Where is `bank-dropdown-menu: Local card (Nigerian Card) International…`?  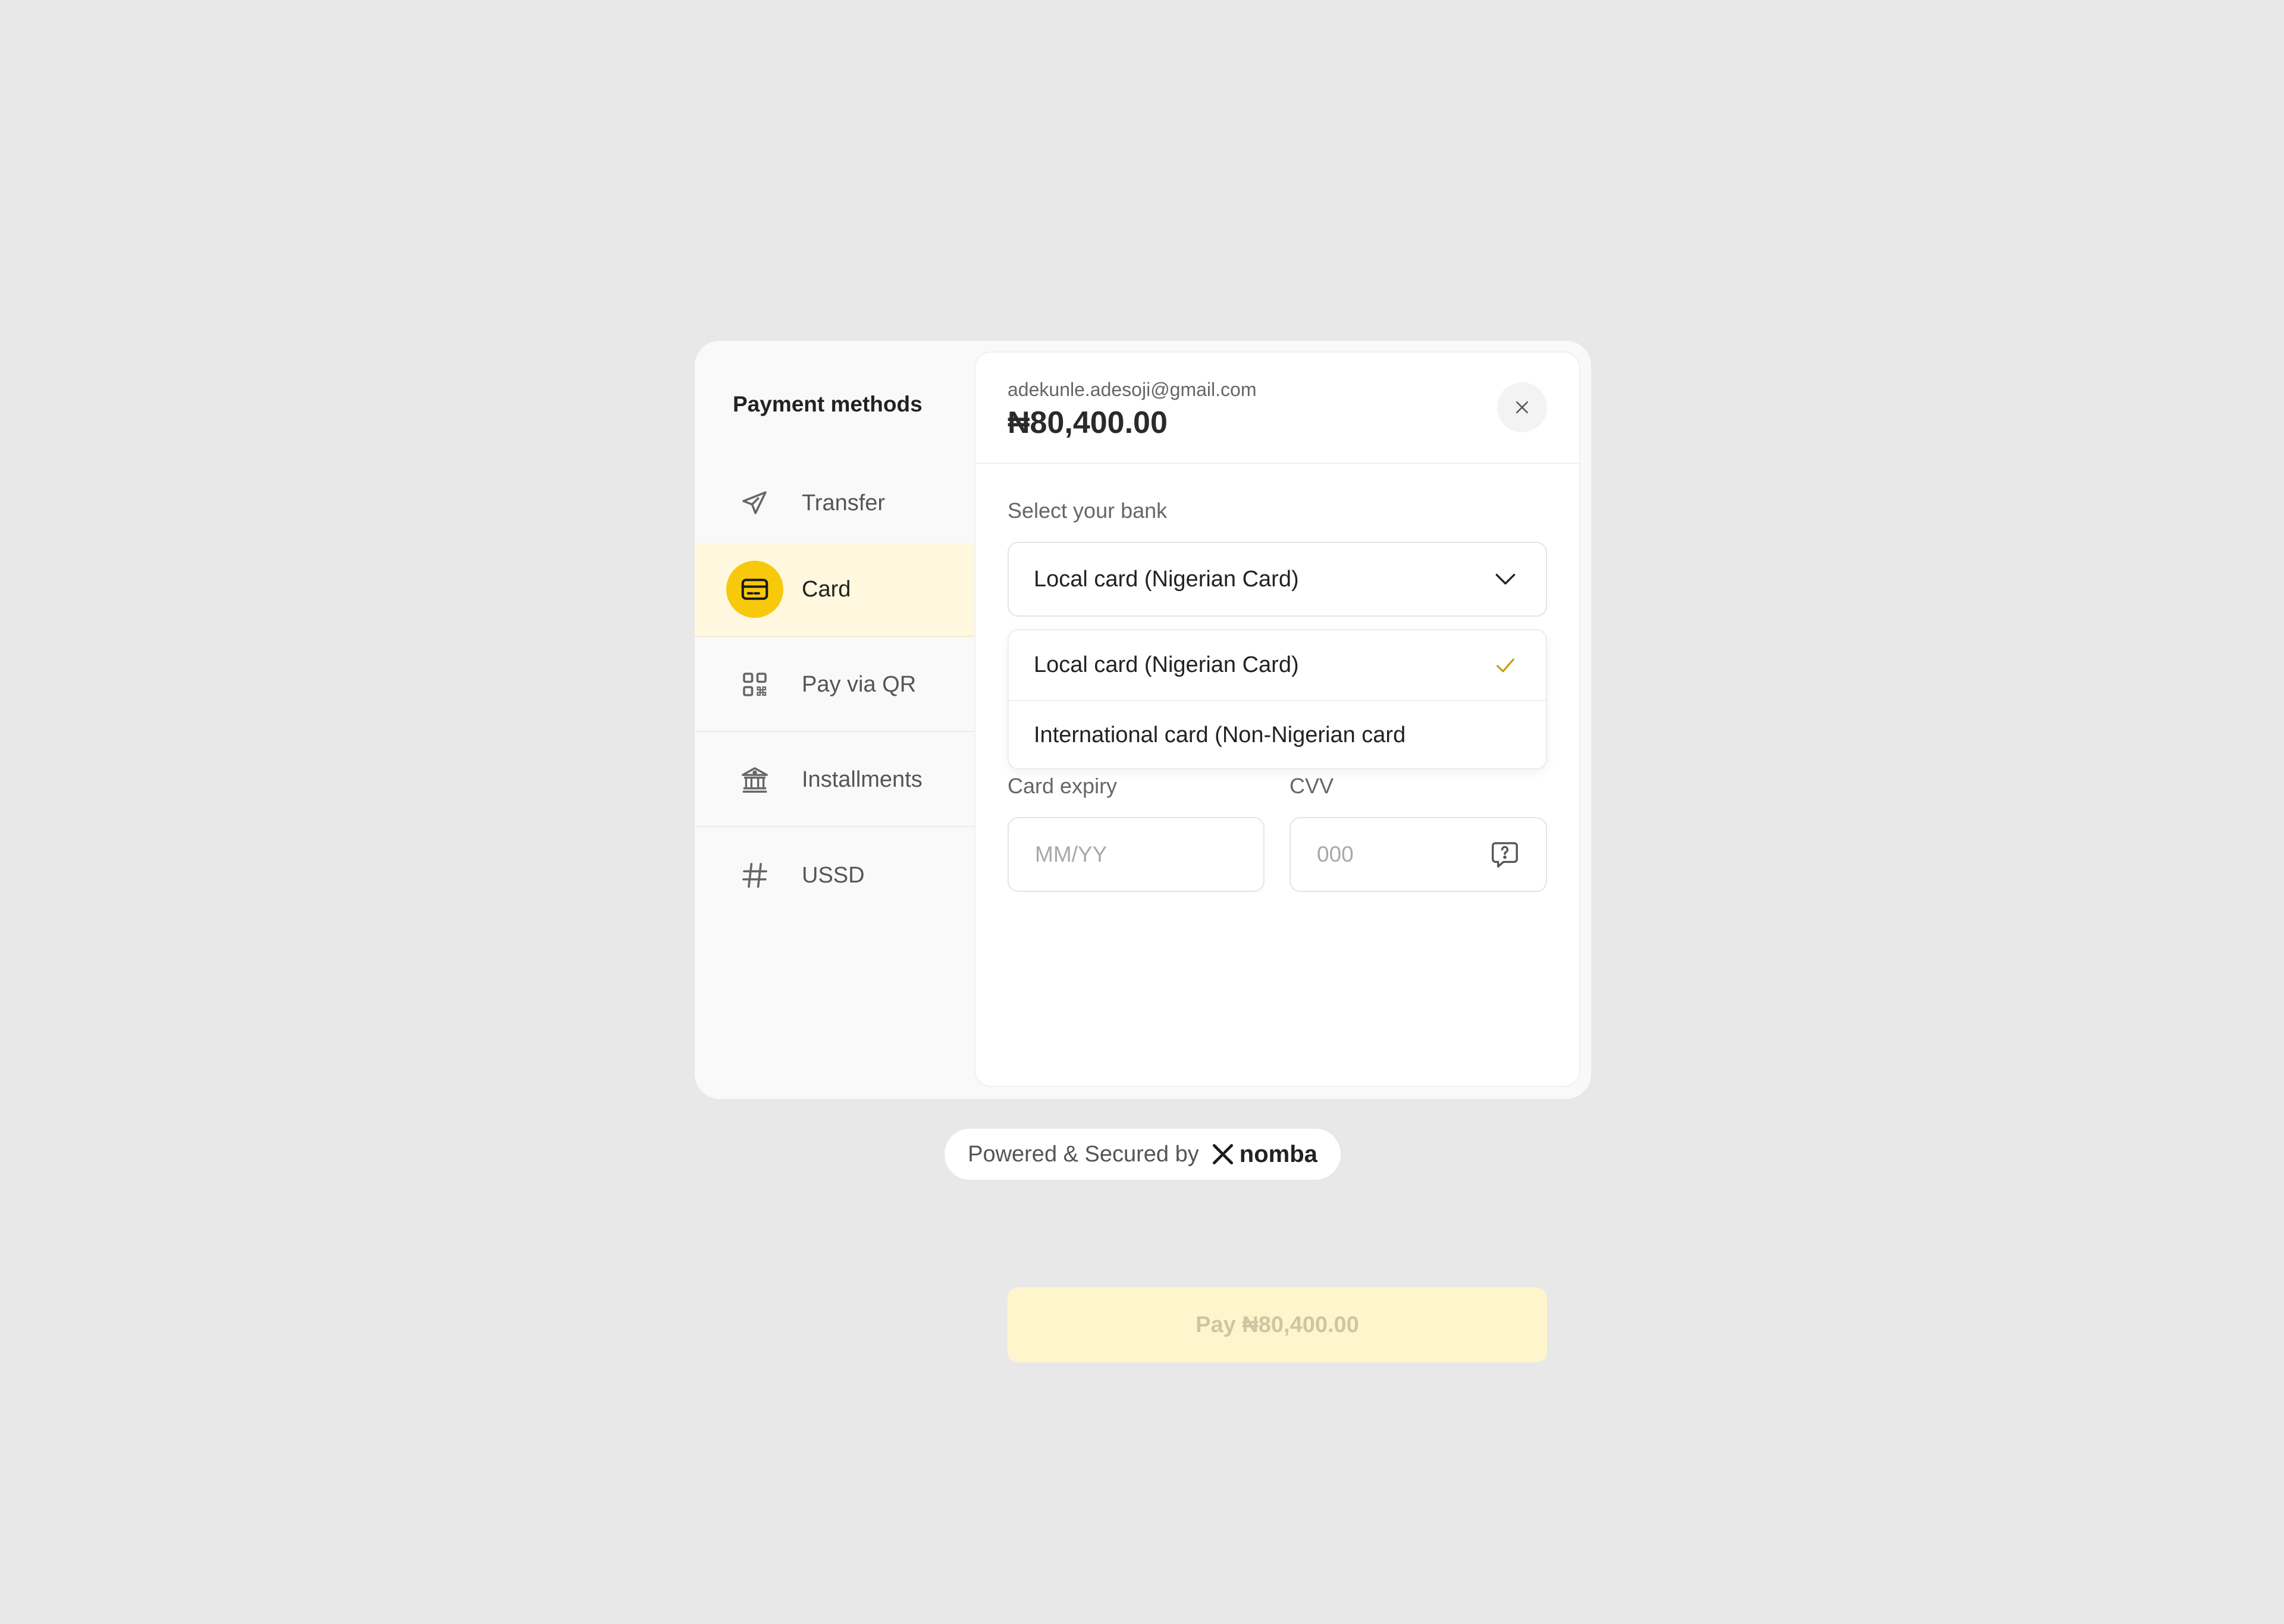
bank-dropdown-menu: Local card (Nigerian Card) International… is located at coordinates (1277, 699).